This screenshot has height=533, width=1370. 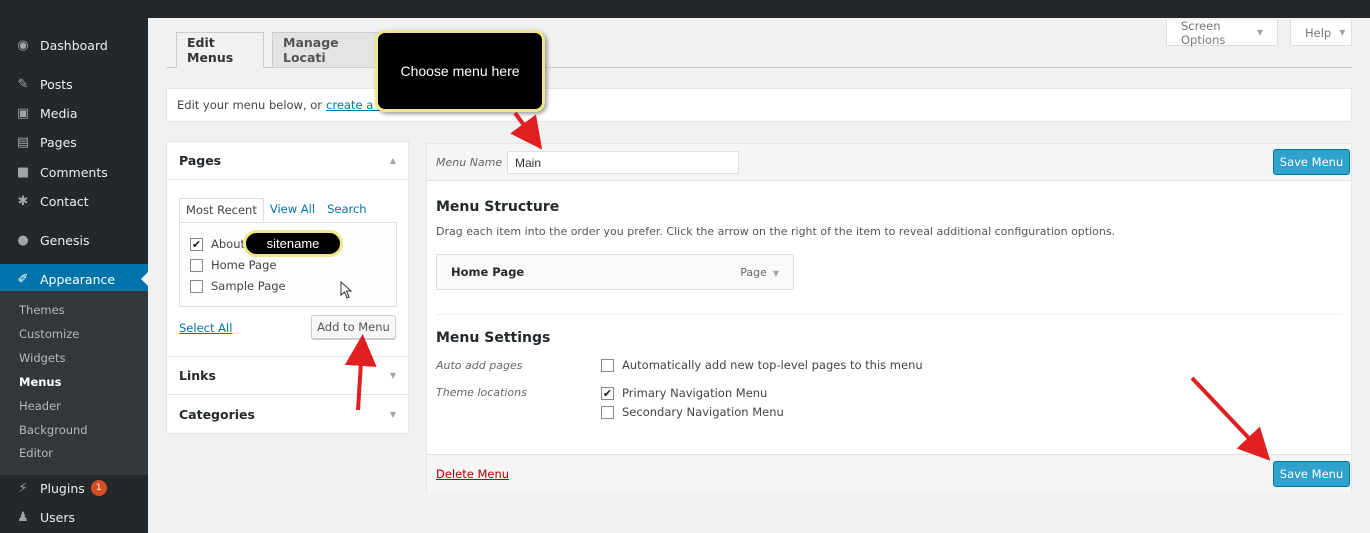 What do you see at coordinates (250, 105) in the screenshot?
I see `notice-text: Edit your menu below, or` at bounding box center [250, 105].